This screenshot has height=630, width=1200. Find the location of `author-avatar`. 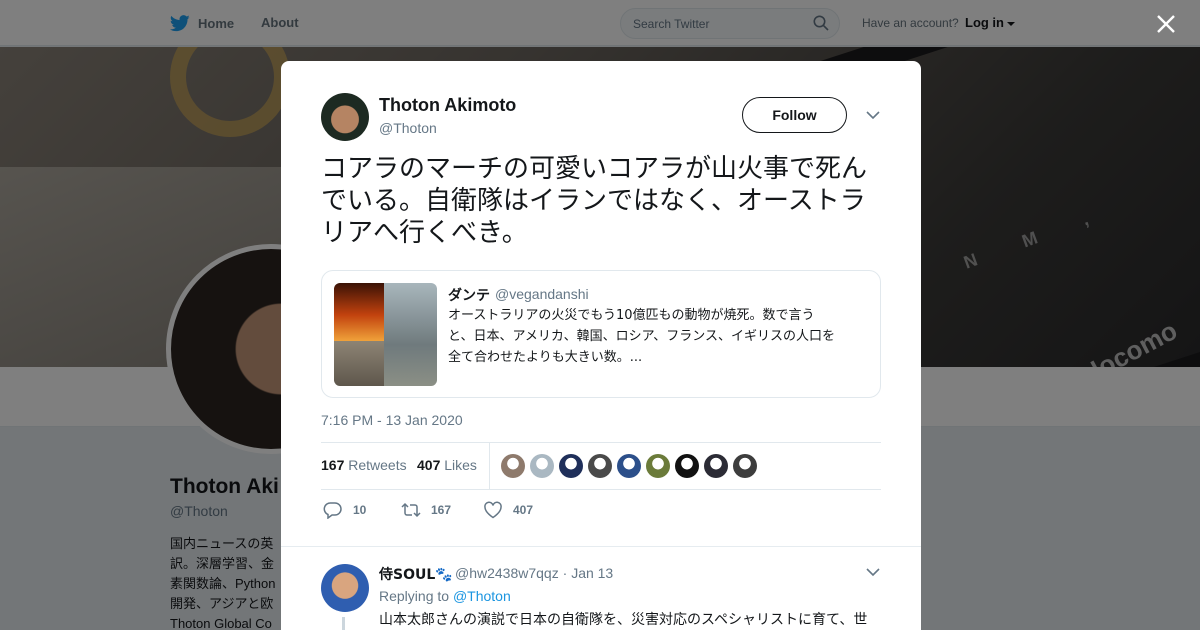

author-avatar is located at coordinates (345, 117).